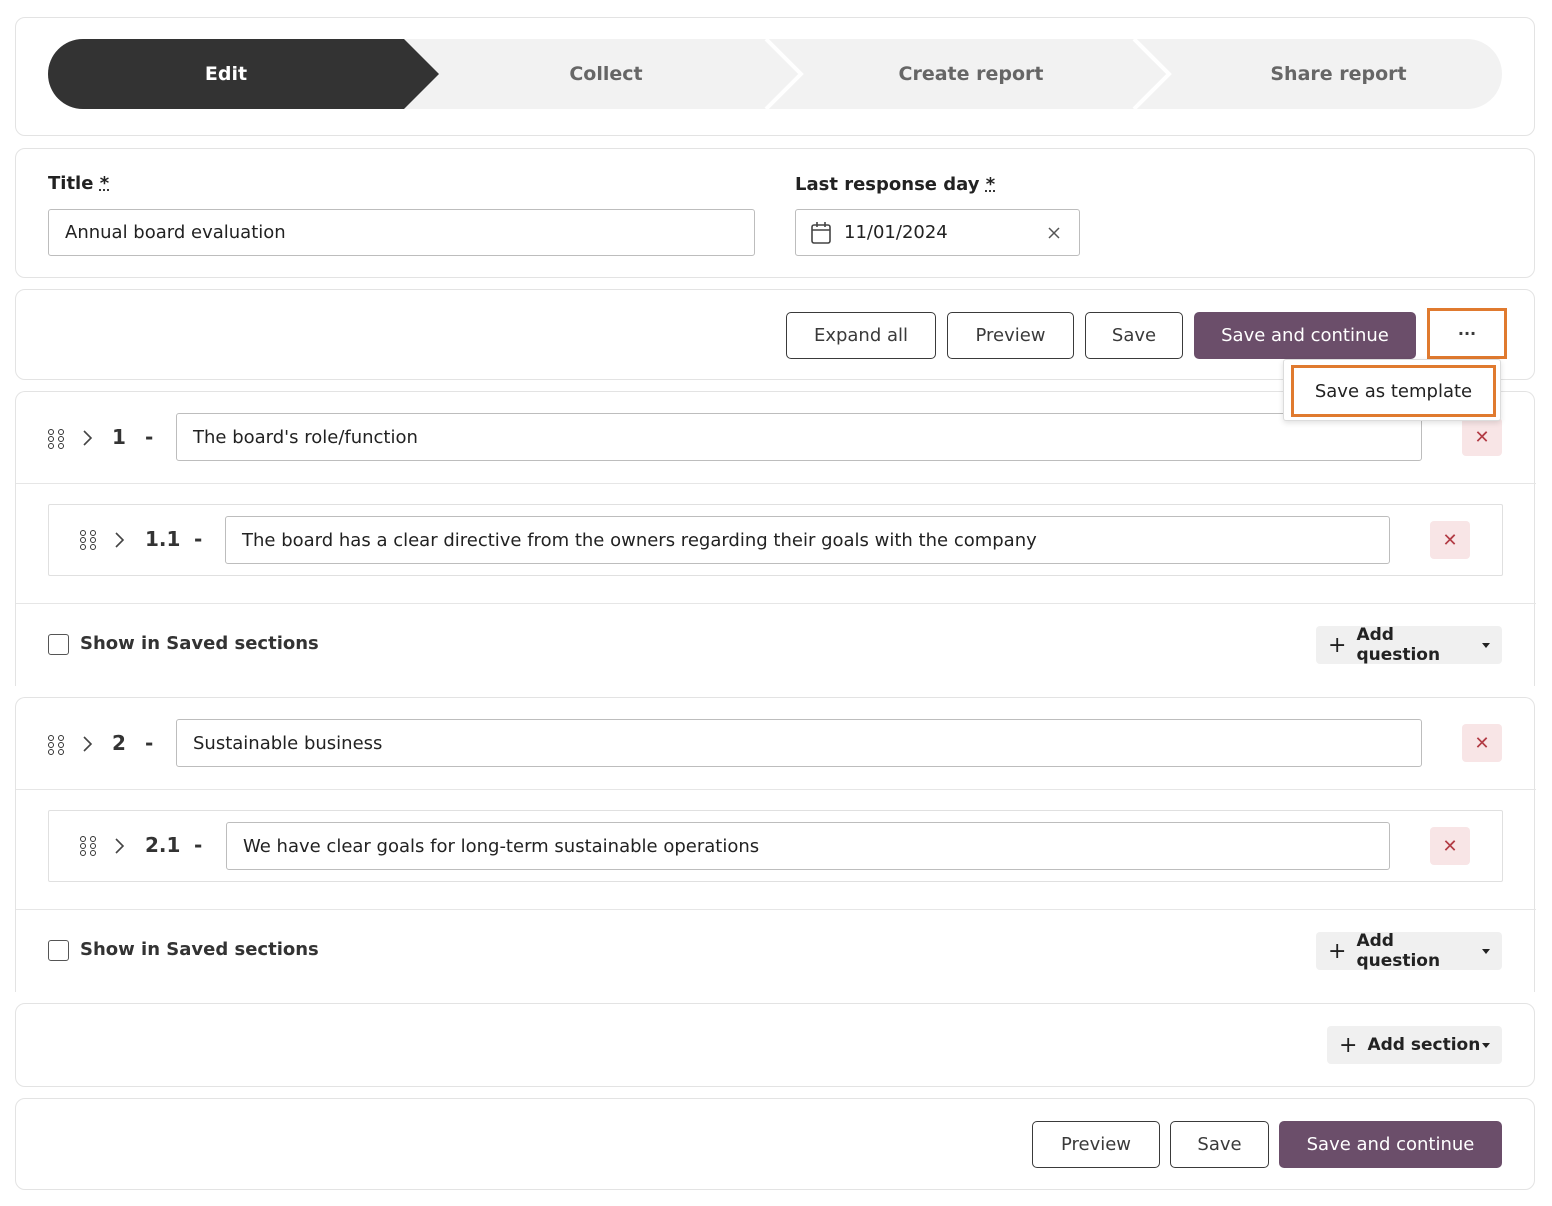 The height and width of the screenshot is (1206, 1552). What do you see at coordinates (861, 335) in the screenshot?
I see `expand-all-button: Expand all` at bounding box center [861, 335].